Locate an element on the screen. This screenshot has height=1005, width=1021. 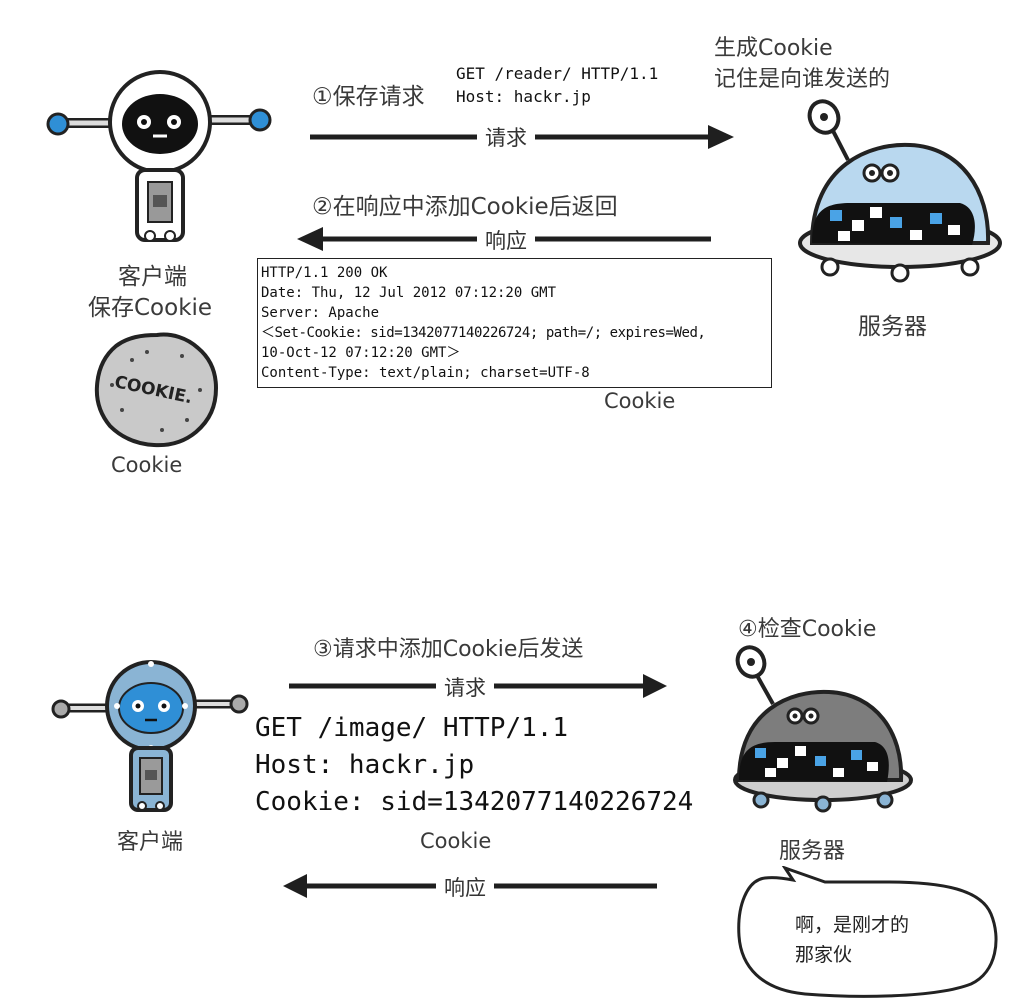
client-robot-top is located at coordinates (159, 156).